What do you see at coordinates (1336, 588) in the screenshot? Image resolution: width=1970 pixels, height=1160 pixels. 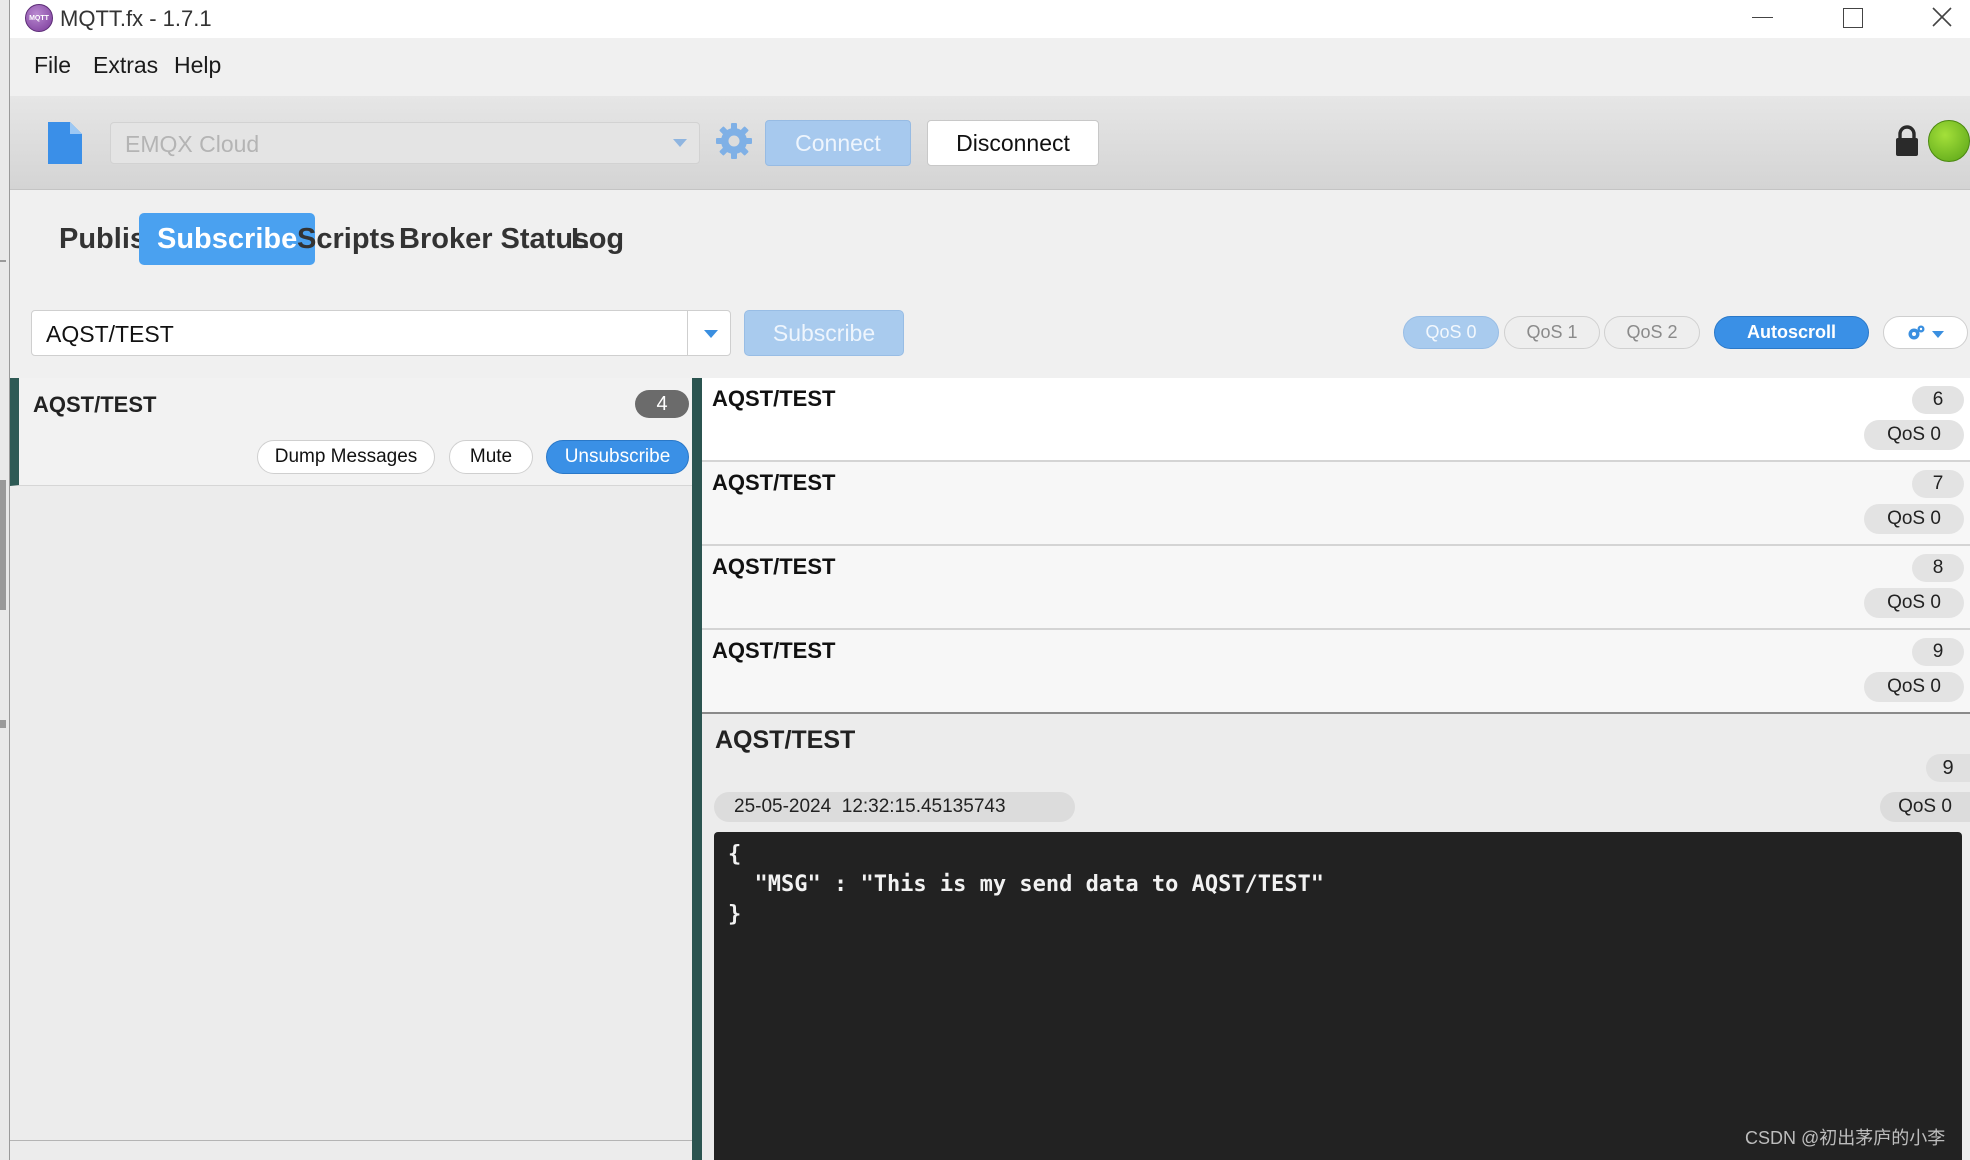 I see `message-row: AQST/TEST 8 QoS 0` at bounding box center [1336, 588].